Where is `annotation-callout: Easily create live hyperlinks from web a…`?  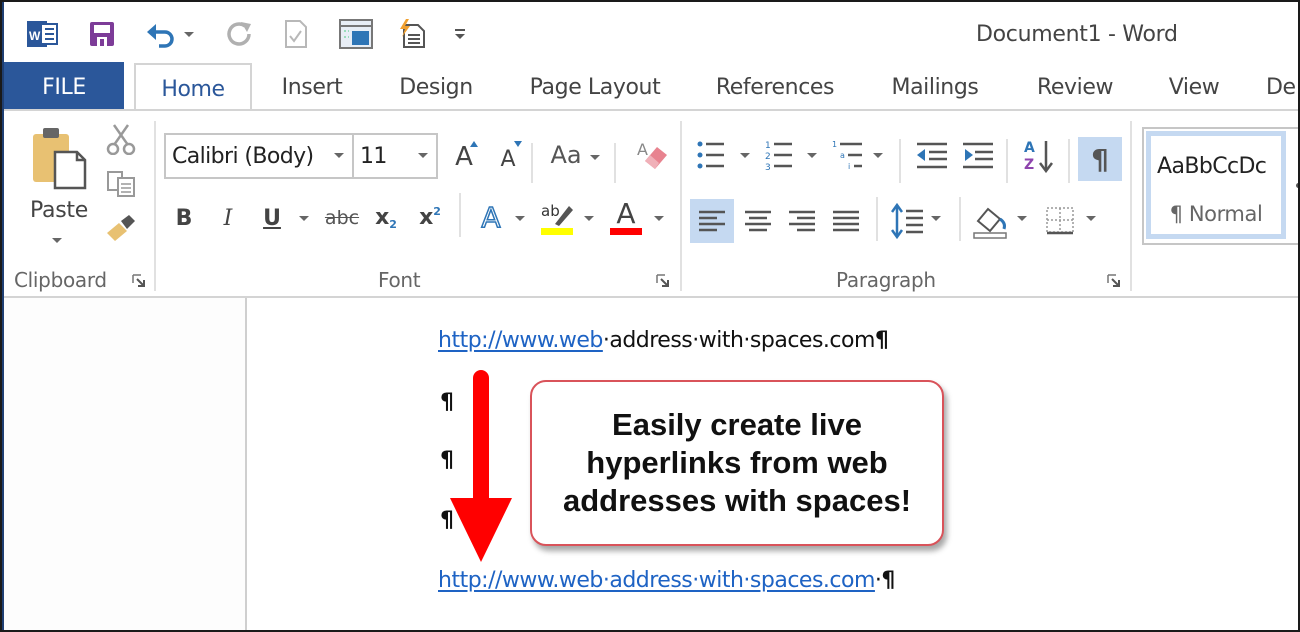
annotation-callout: Easily create live hyperlinks from web a… is located at coordinates (737, 463).